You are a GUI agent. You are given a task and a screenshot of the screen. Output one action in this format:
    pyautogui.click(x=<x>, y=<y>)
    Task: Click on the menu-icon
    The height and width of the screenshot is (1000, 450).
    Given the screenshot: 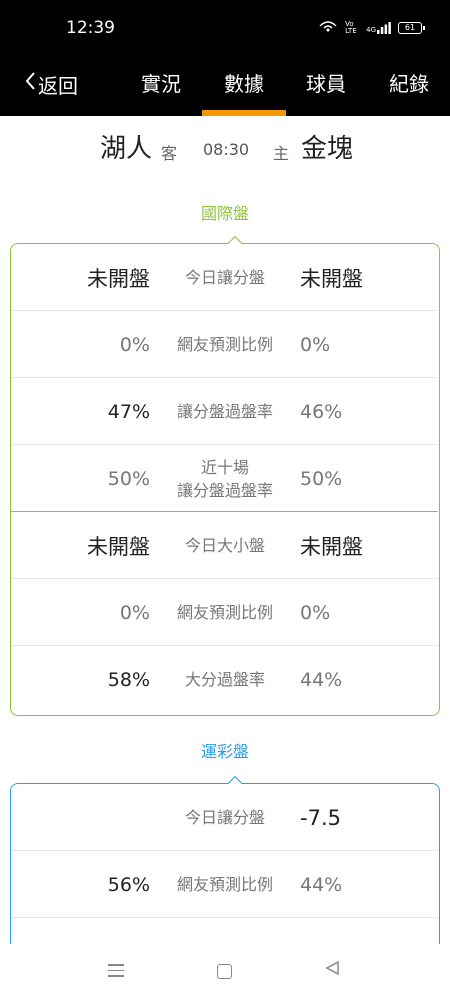 What is the action you would take?
    pyautogui.click(x=116, y=971)
    